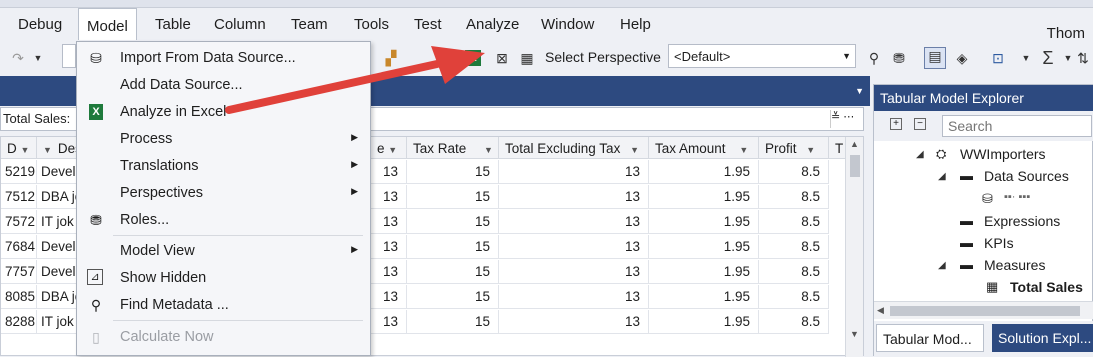 The width and height of the screenshot is (1093, 357). What do you see at coordinates (874, 58) in the screenshot?
I see `search-icon: ⚲` at bounding box center [874, 58].